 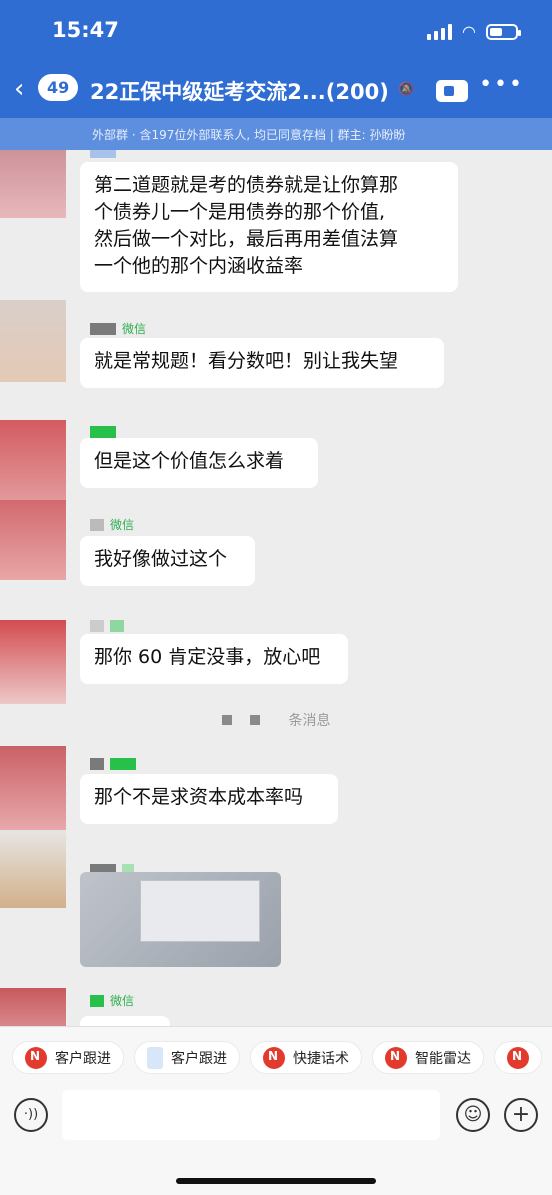 I want to click on message-bubble: 就是常规题！看分数吧！别让我失望, so click(x=262, y=363).